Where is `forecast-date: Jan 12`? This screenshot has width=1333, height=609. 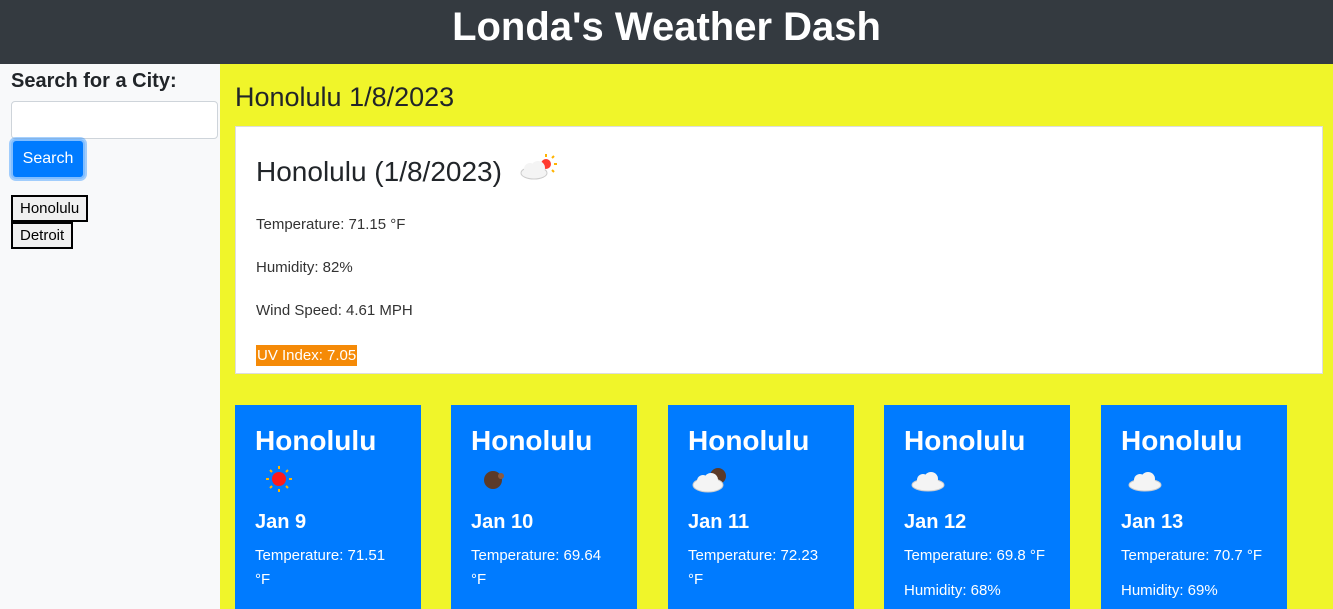
forecast-date: Jan 12 is located at coordinates (935, 522).